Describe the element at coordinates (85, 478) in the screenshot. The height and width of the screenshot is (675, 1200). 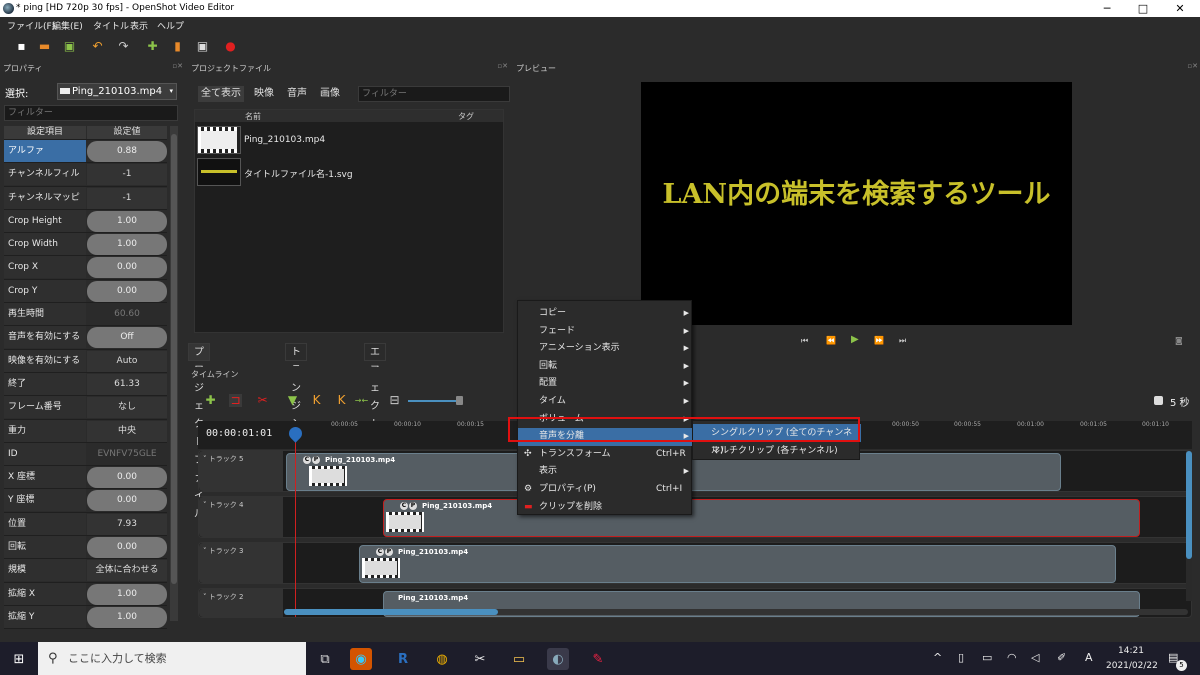
I see `property-row: X 座標 0.00` at that location.